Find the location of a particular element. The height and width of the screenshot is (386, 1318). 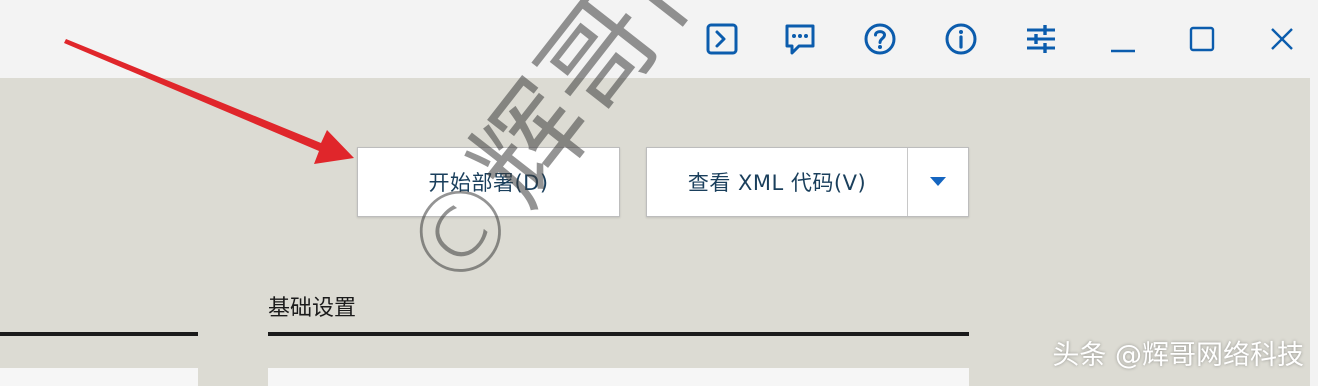

credit-text: 头条 @辉哥网络科技 is located at coordinates (1178, 355).